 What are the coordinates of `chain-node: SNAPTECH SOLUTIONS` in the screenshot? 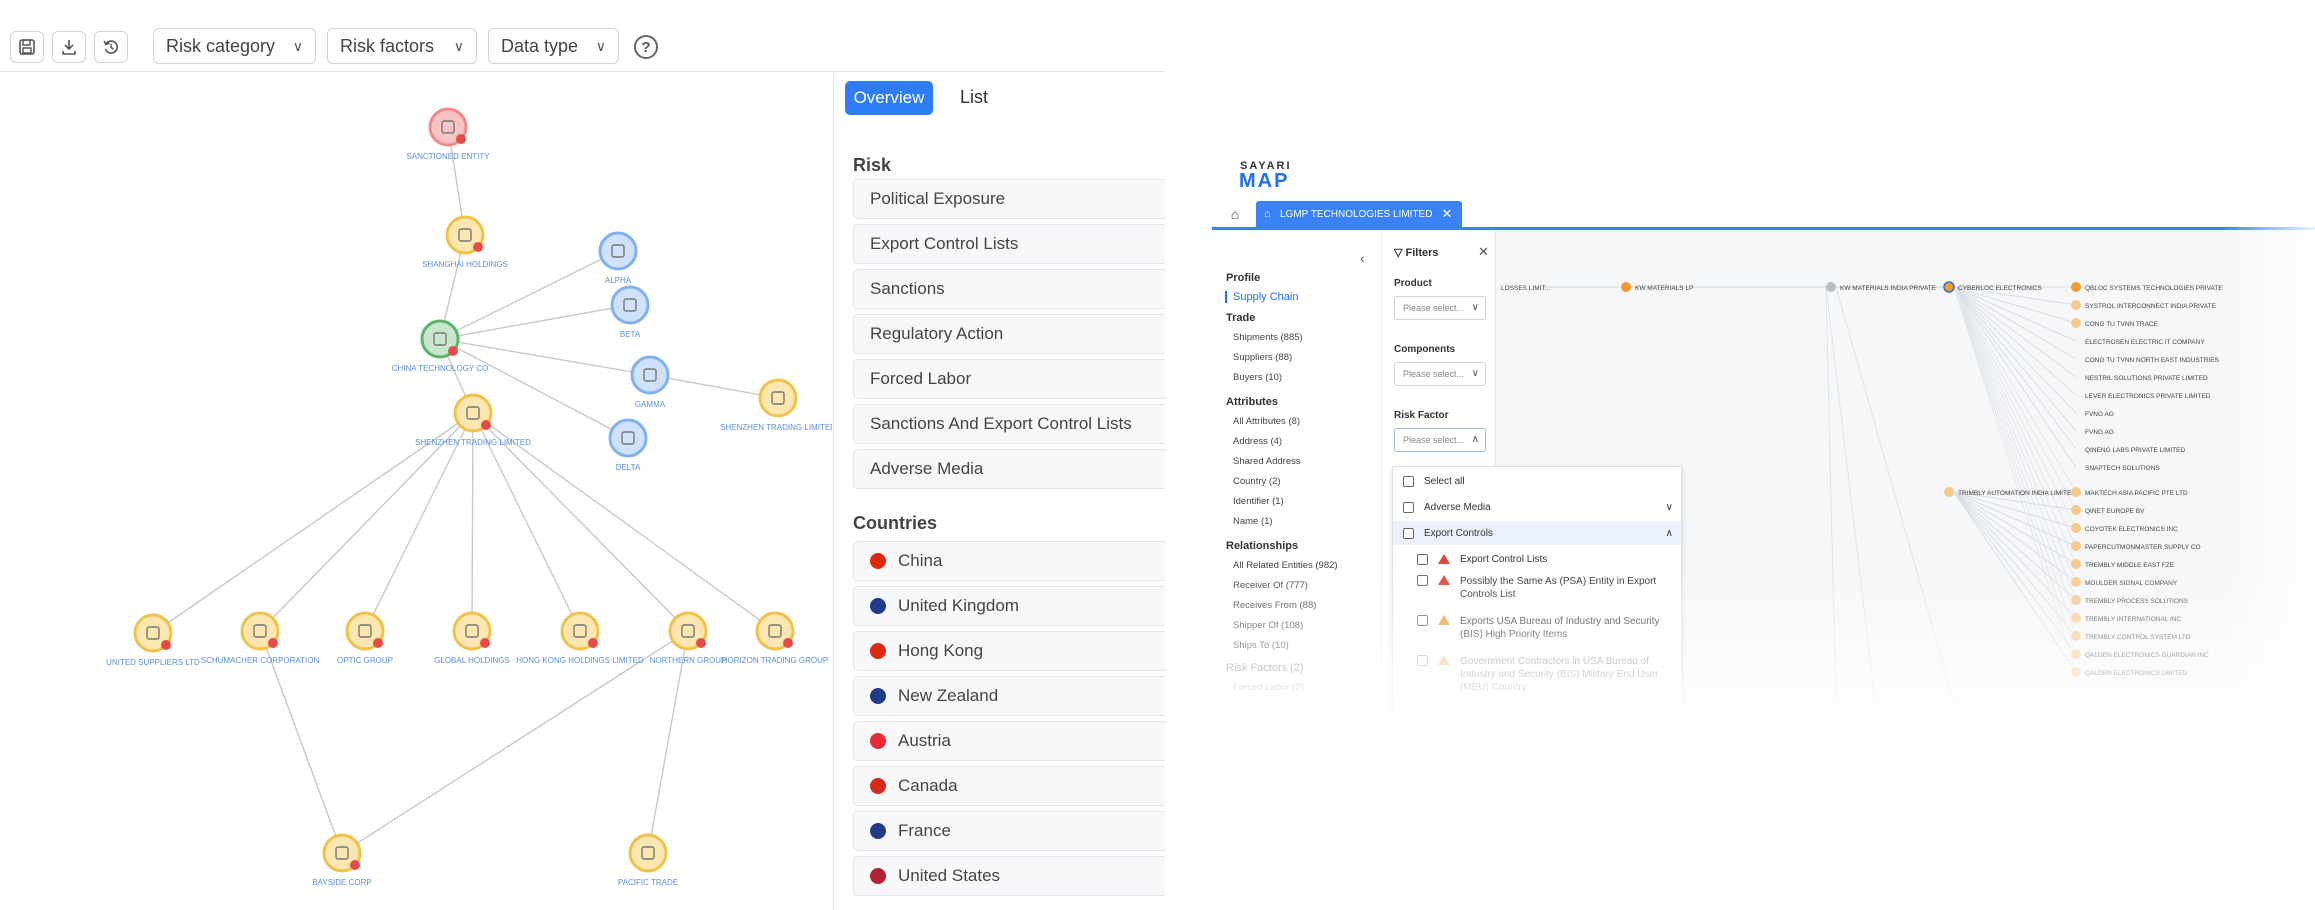 It's located at (2115, 467).